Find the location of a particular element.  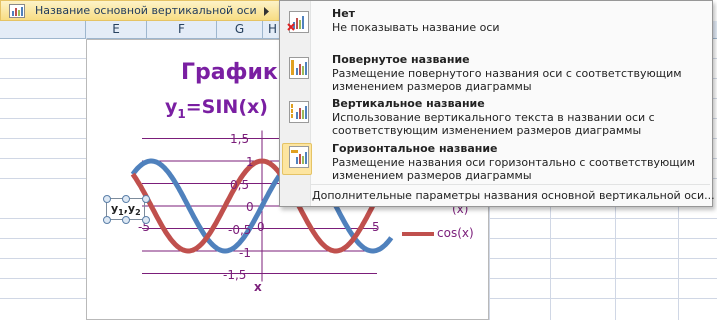

option-none: Нет Не показывать название оси is located at coordinates (496, 27).